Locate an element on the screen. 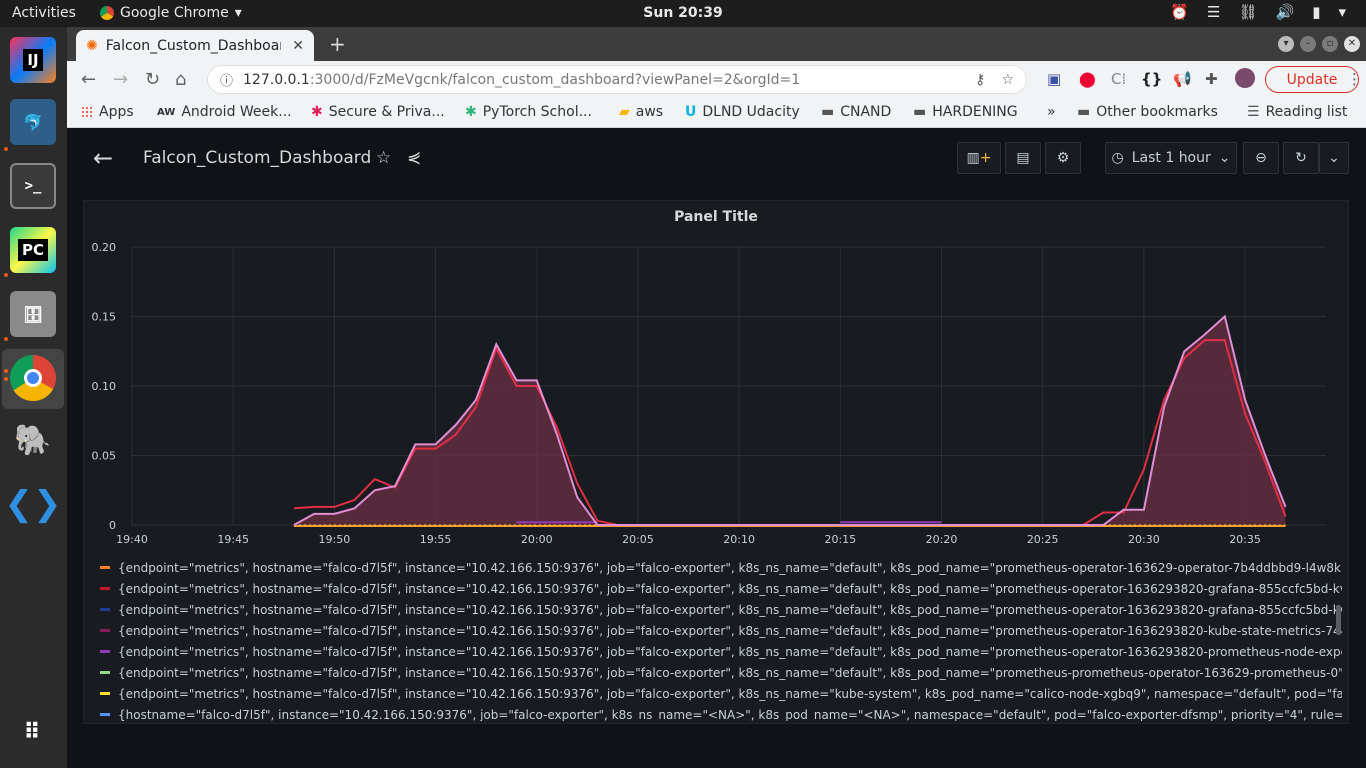  maximize-icon: ▫ is located at coordinates (1330, 44).